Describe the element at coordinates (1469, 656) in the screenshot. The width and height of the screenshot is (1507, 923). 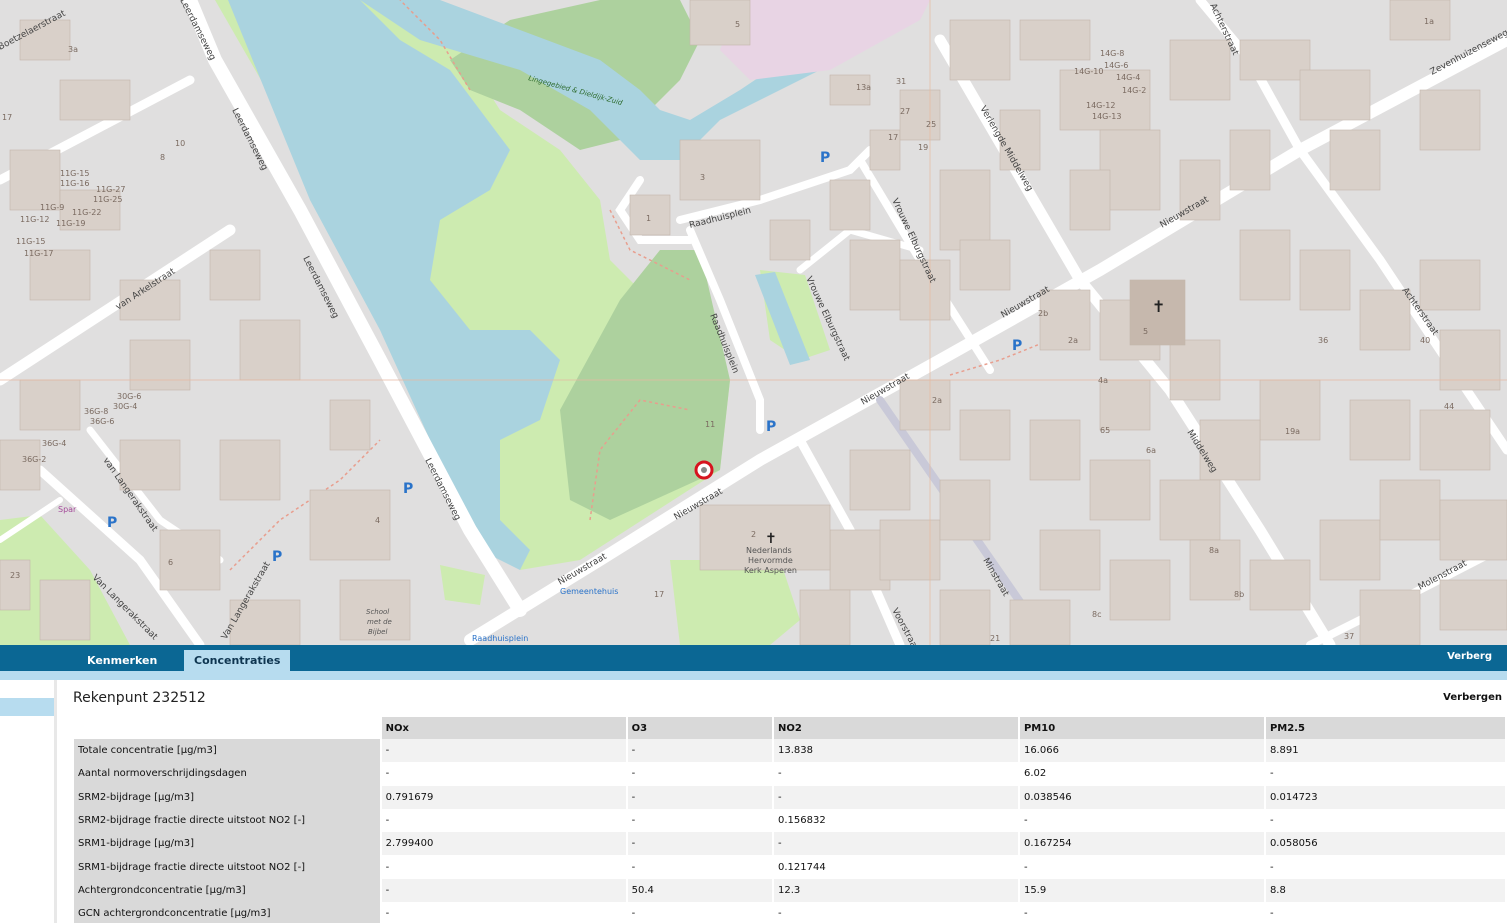
I see `hide-panel-link: Verberg` at that location.